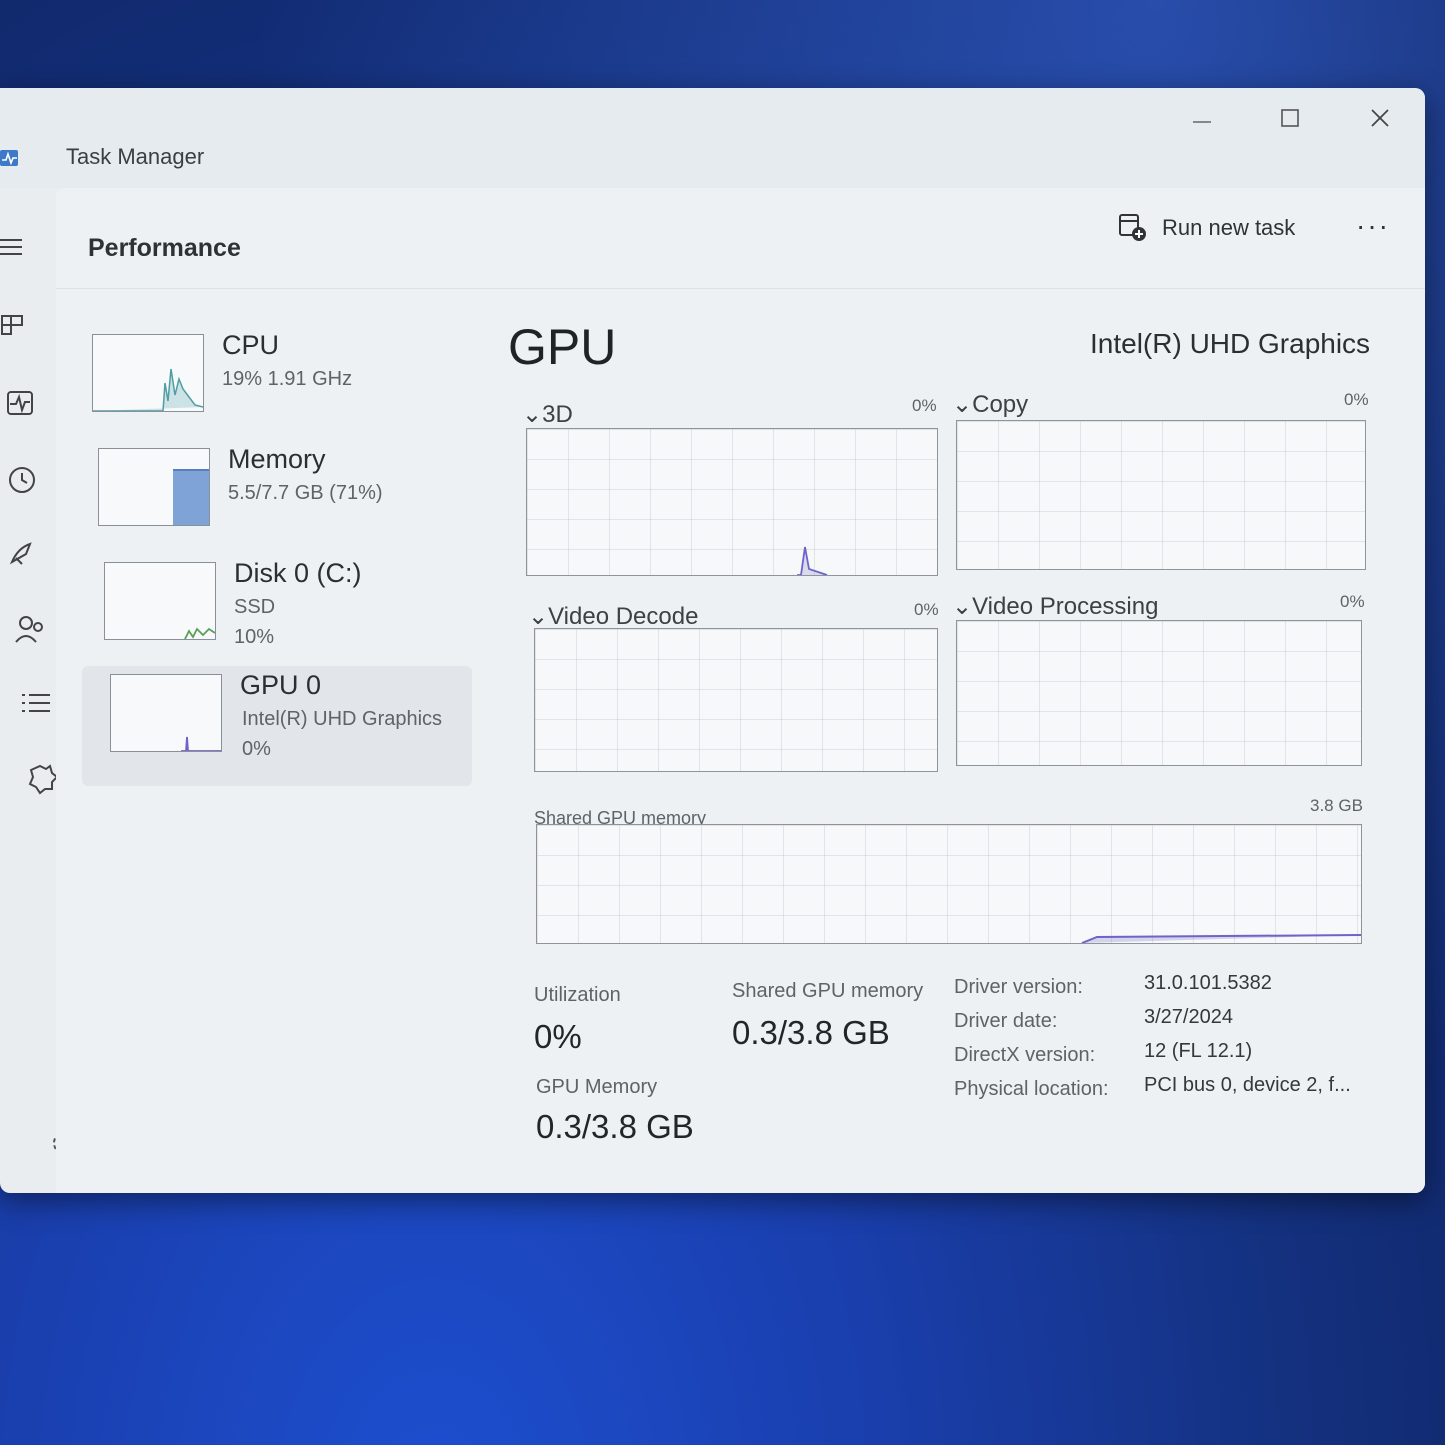 The width and height of the screenshot is (1445, 1445). What do you see at coordinates (342, 719) in the screenshot?
I see `device-detail: Intel(R) UHD Graphics` at bounding box center [342, 719].